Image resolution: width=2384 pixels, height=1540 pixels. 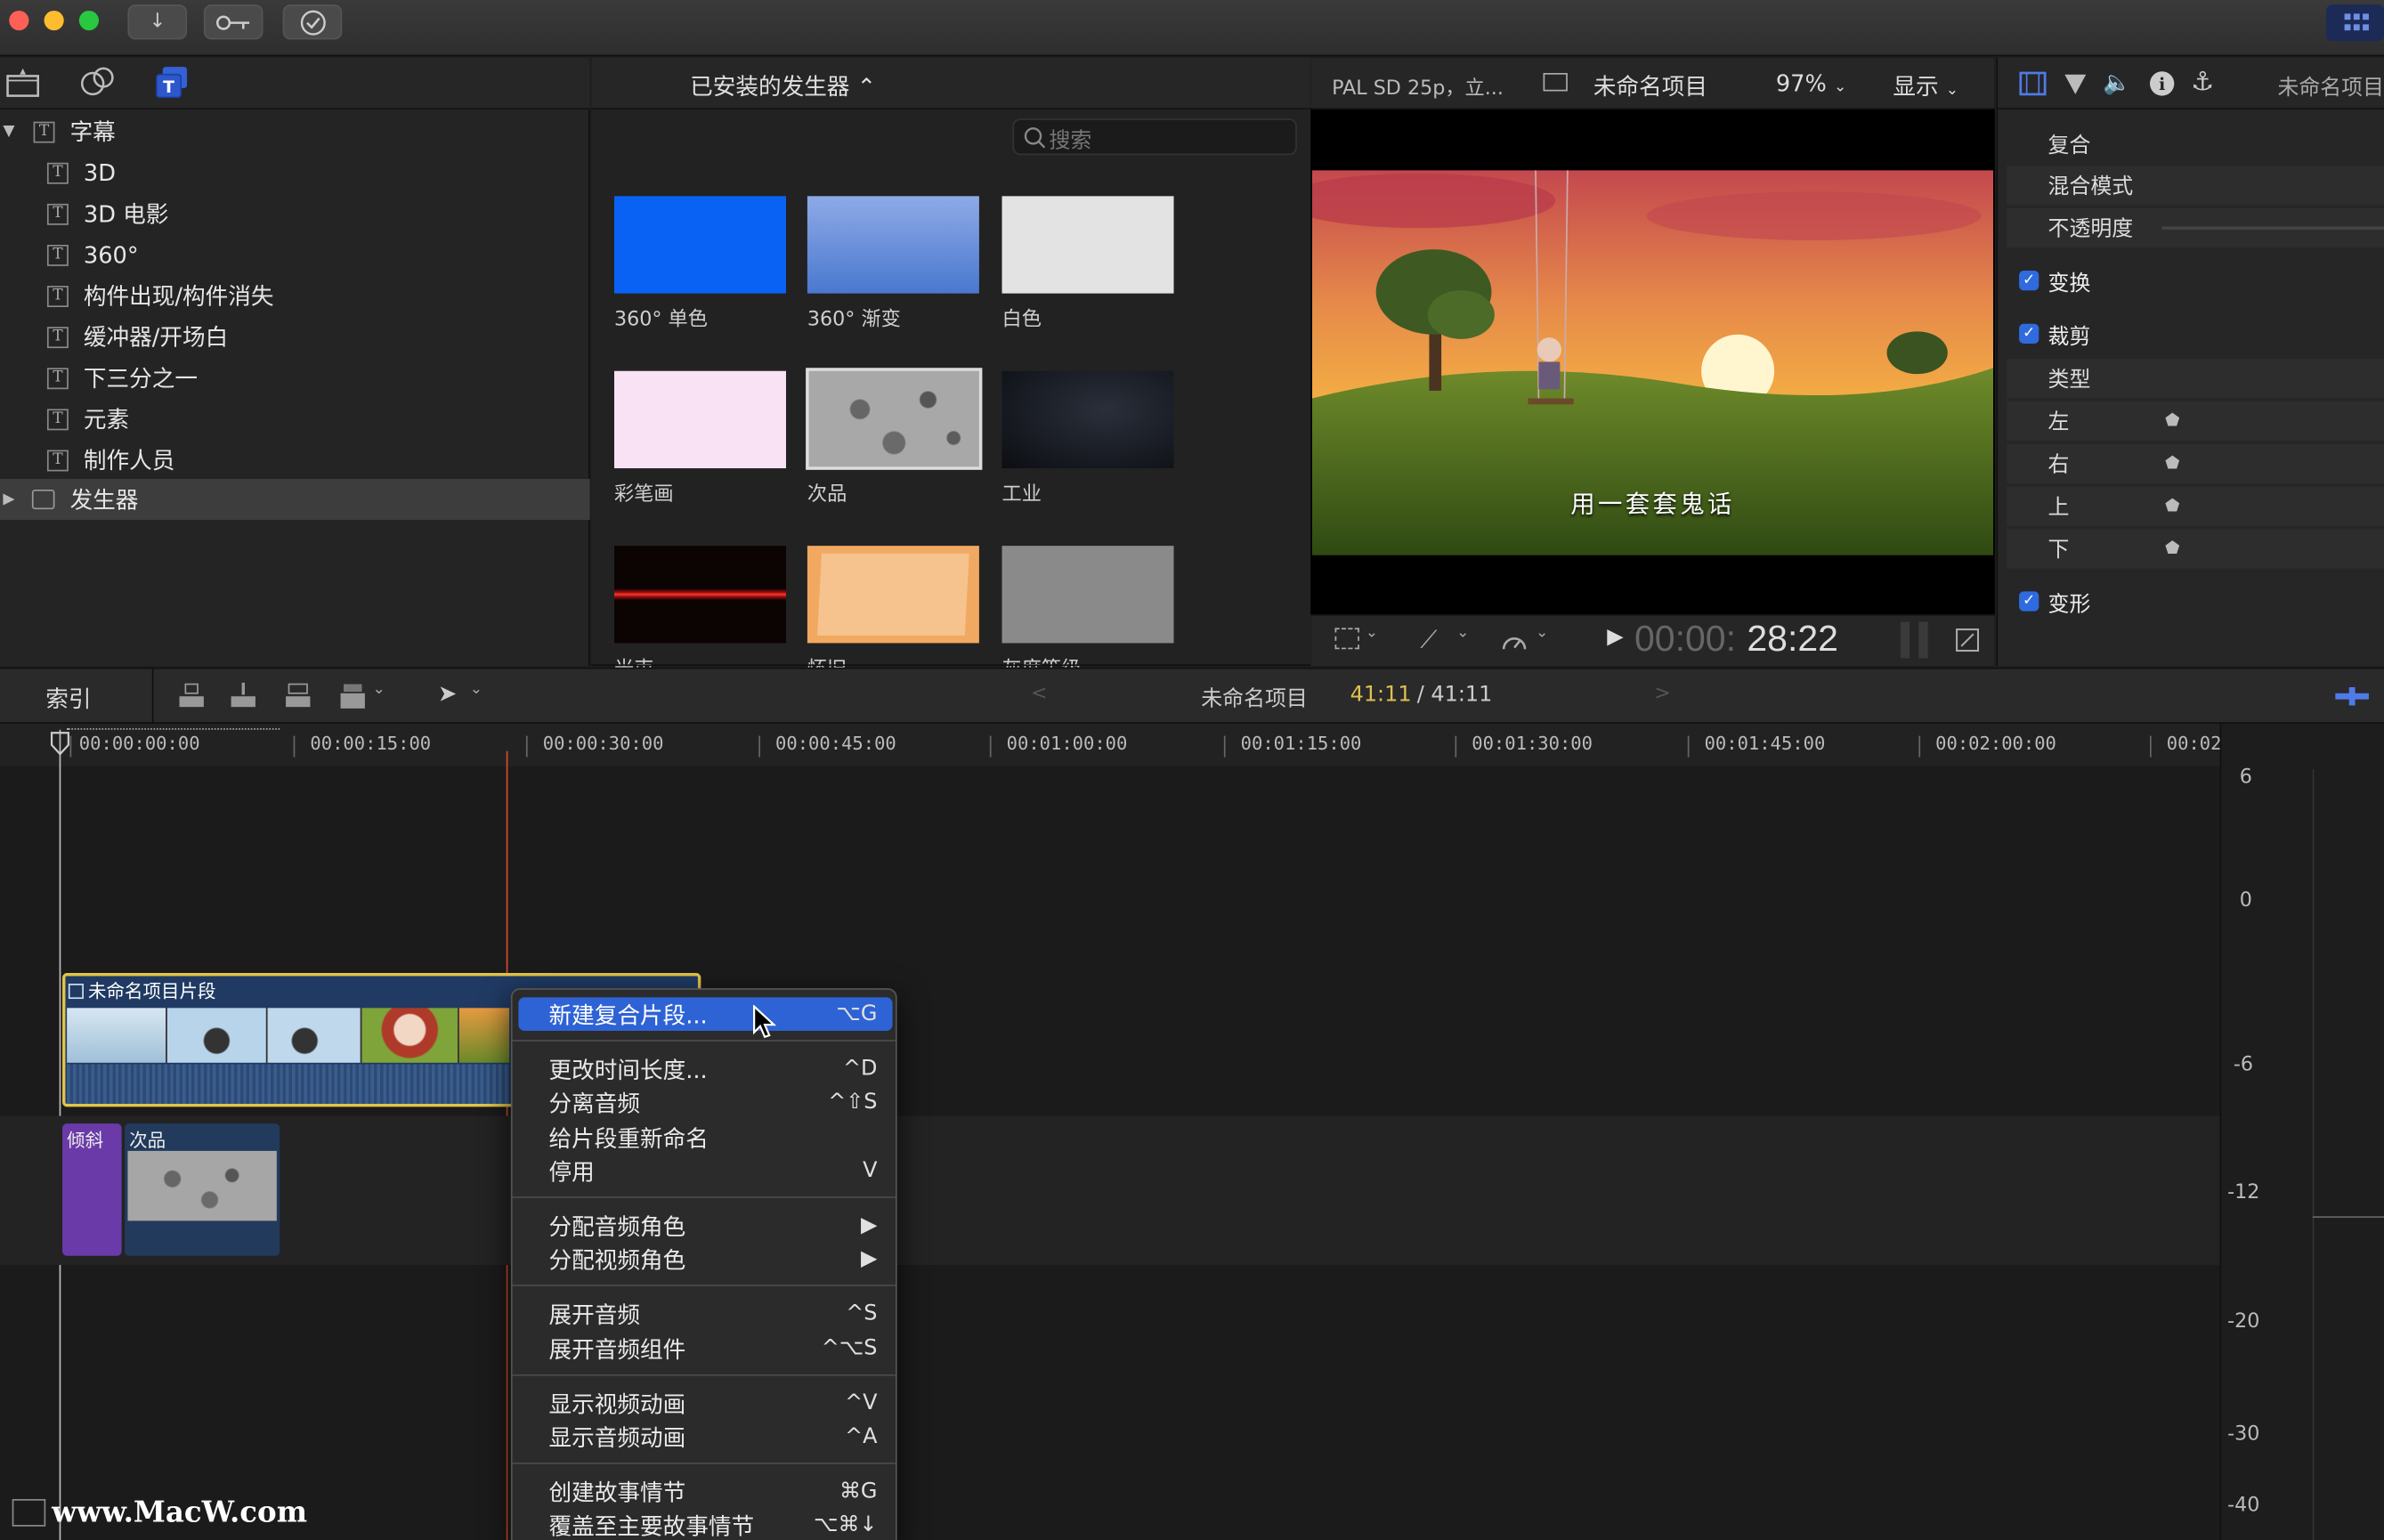 What do you see at coordinates (295, 336) in the screenshot?
I see `library-item-bumper-opener: T 缓冲器/开场白` at bounding box center [295, 336].